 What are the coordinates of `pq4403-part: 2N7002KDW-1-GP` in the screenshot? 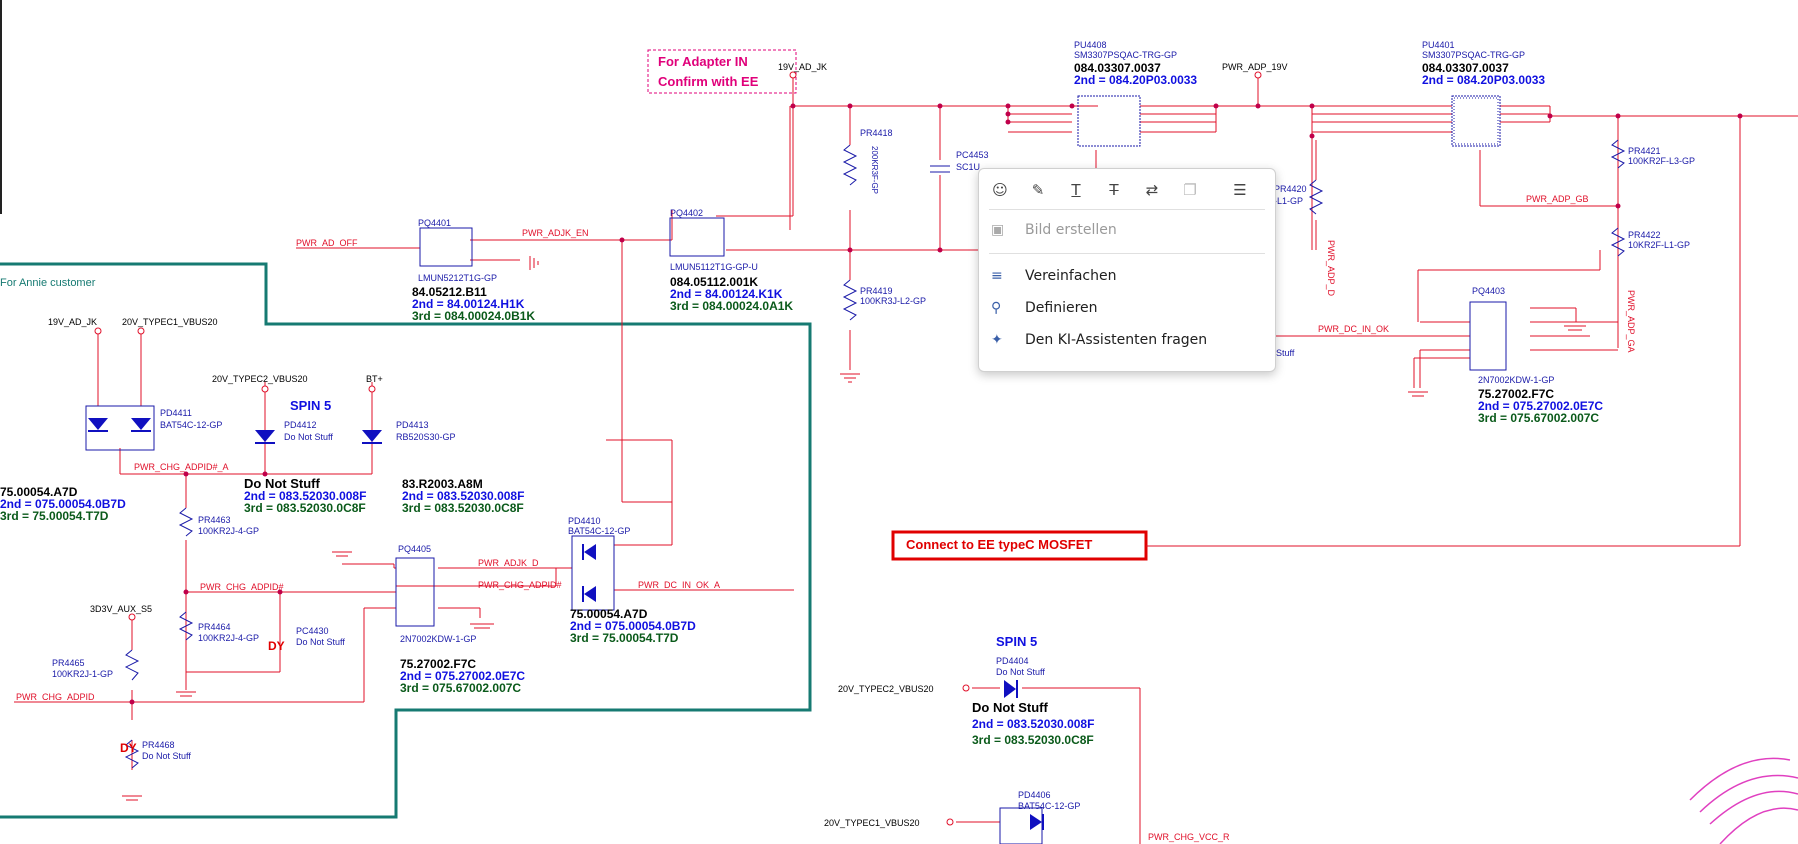 It's located at (1516, 380).